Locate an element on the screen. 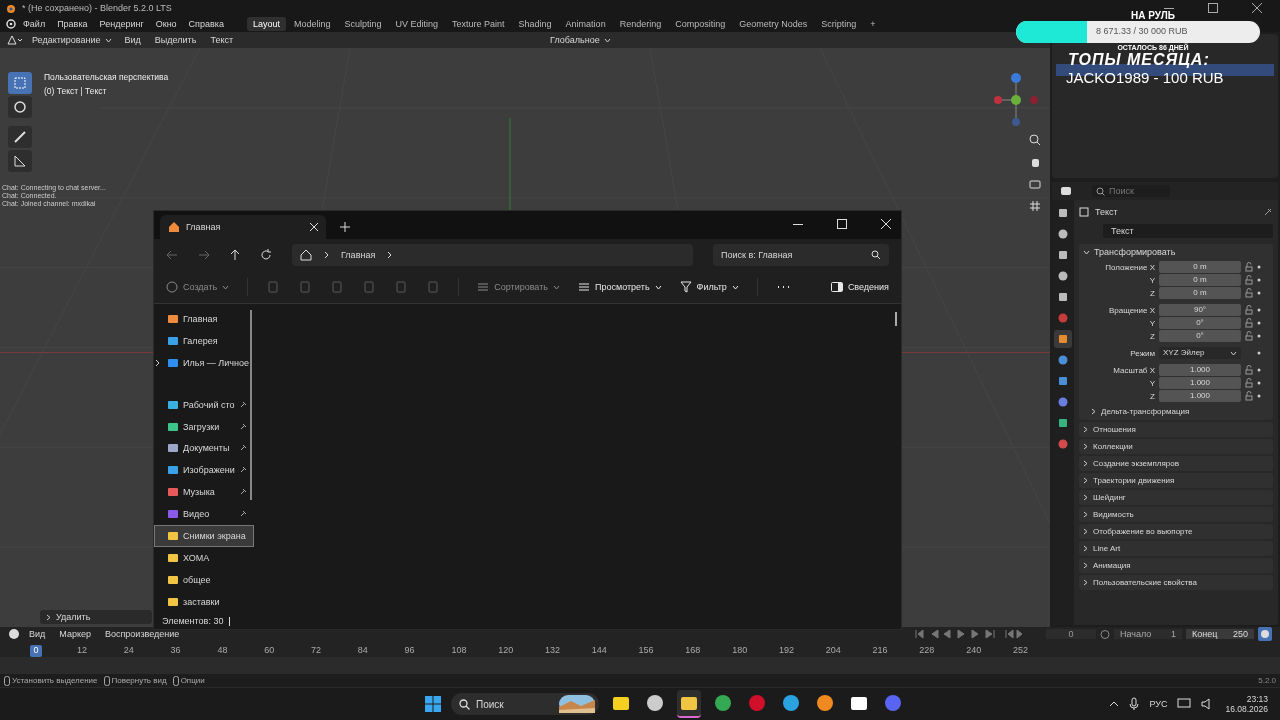 The image size is (1280, 720). clock-date: 16.08.2026 is located at coordinates (1246, 709).